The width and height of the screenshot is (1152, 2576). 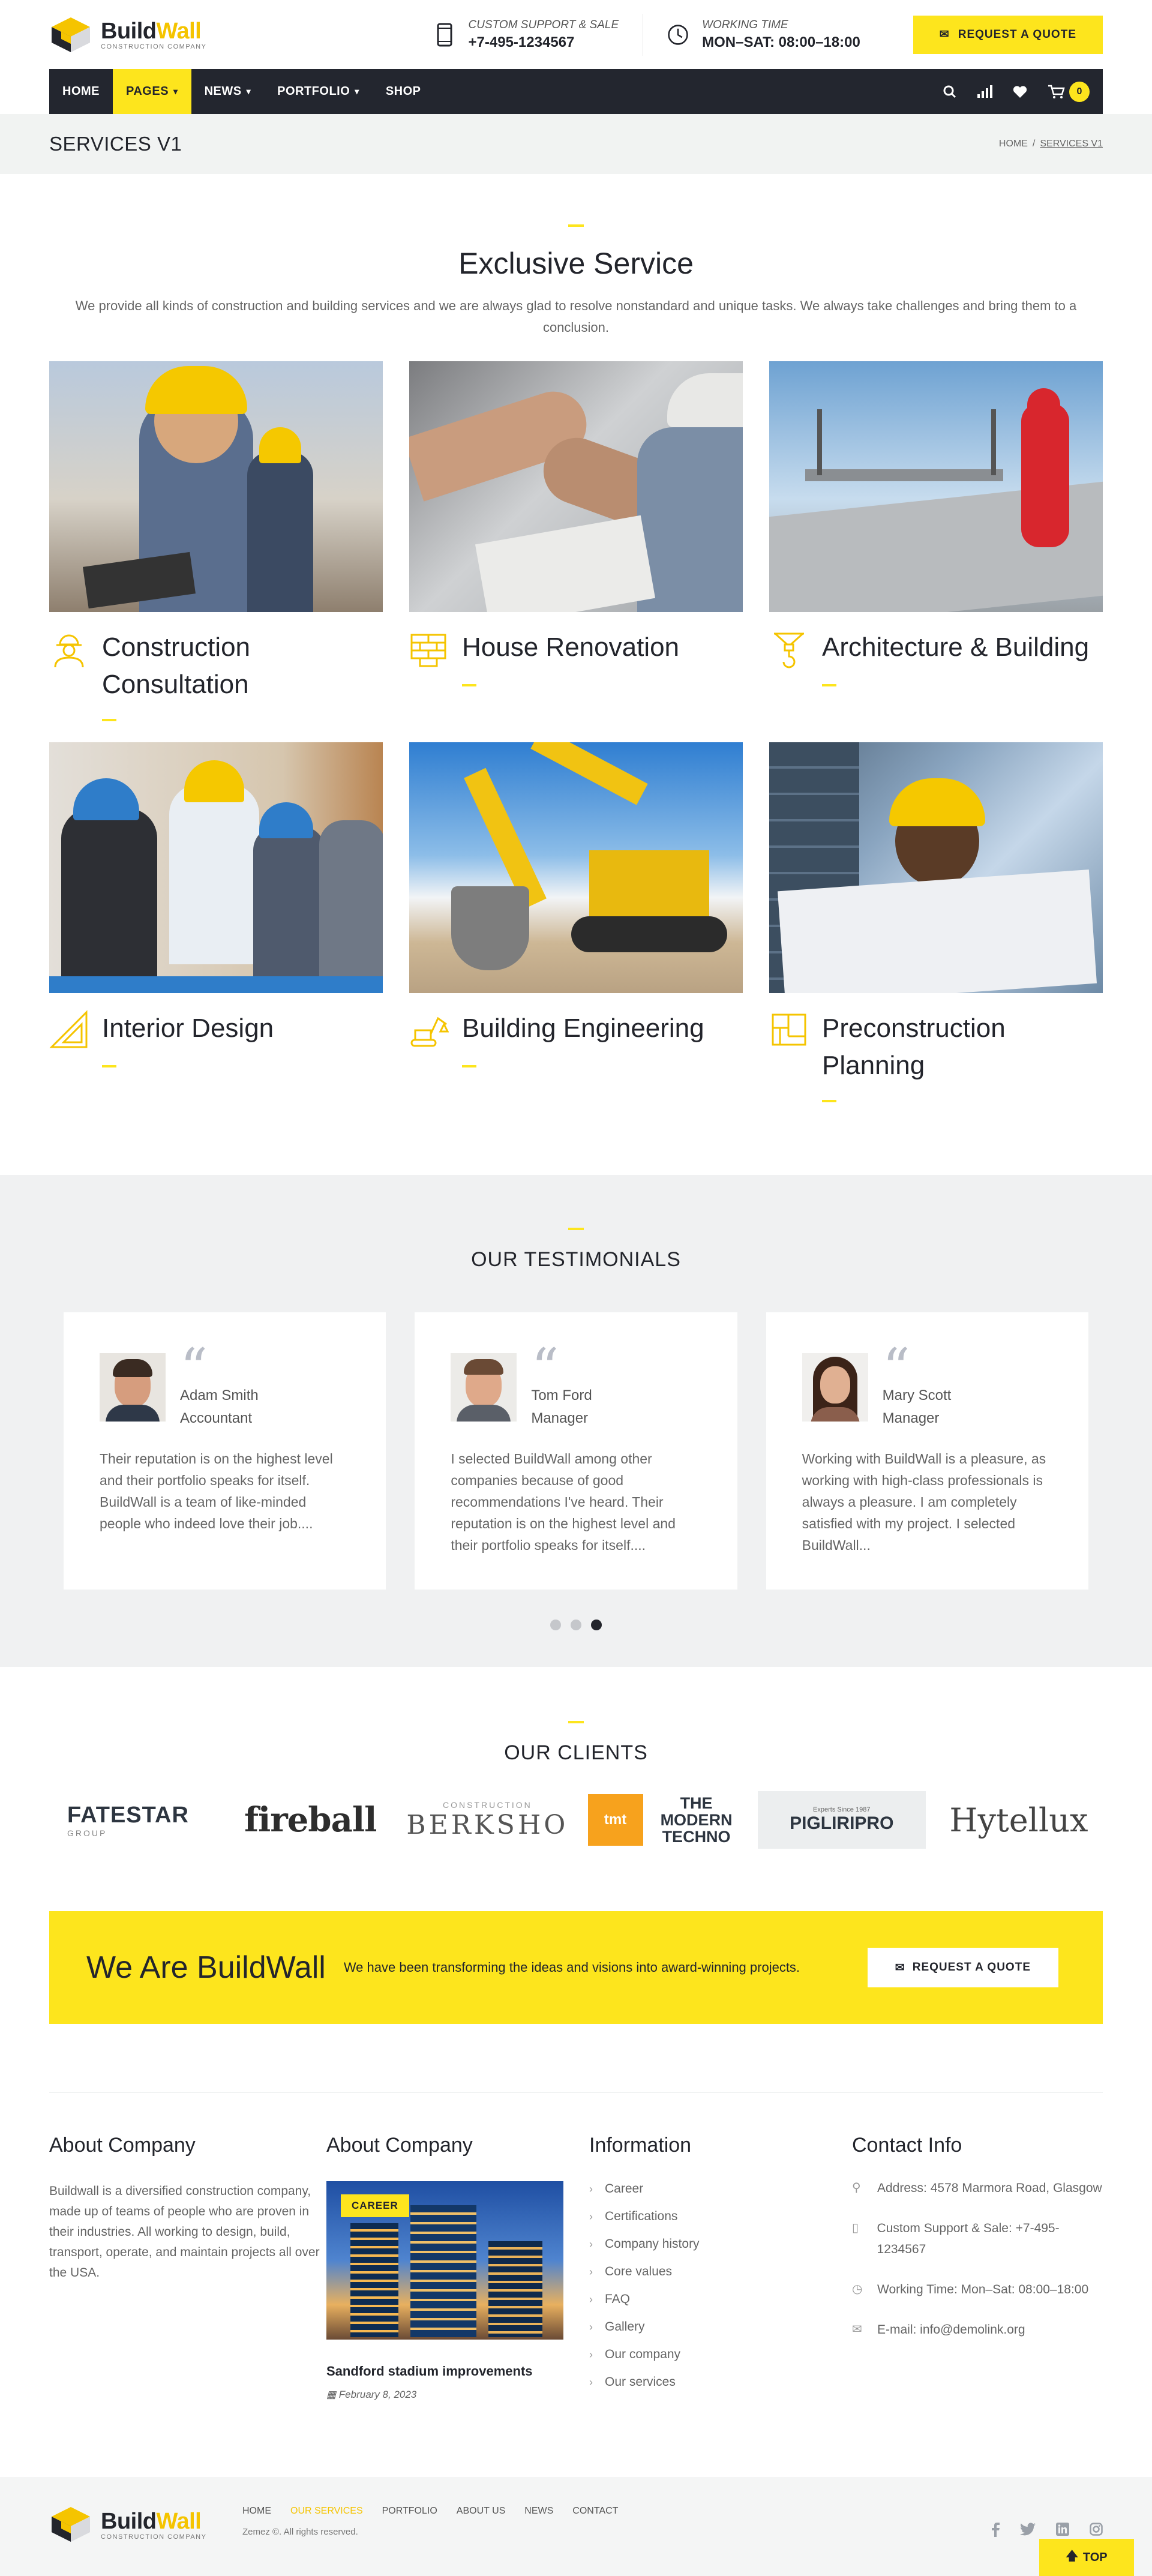 I want to click on service-title: Preconstruction Planning, so click(x=962, y=1047).